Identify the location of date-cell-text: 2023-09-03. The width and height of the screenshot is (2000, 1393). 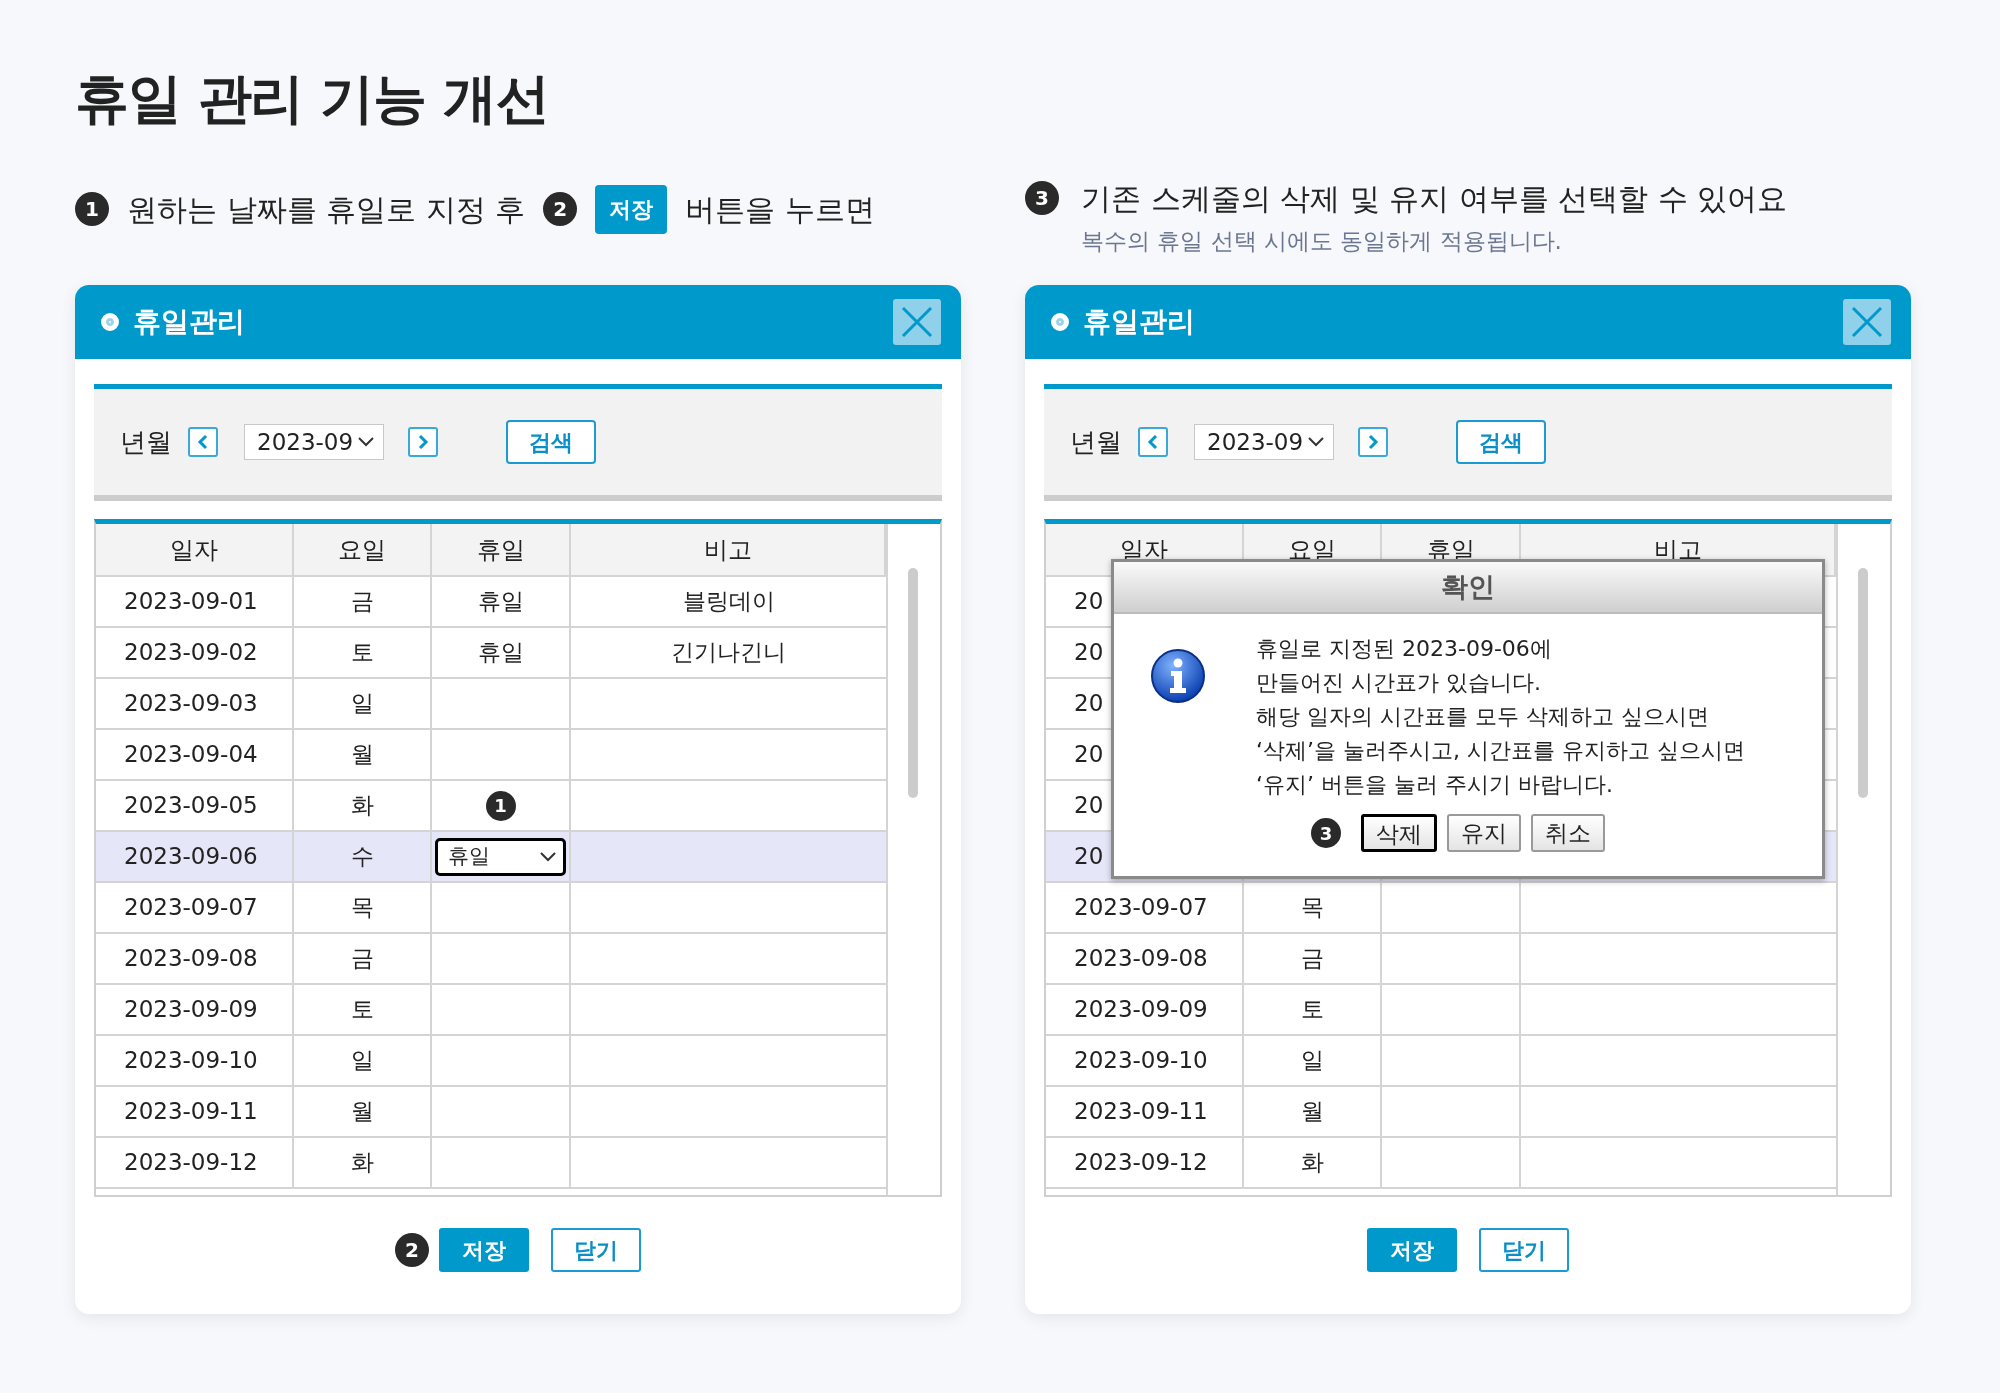
(191, 704).